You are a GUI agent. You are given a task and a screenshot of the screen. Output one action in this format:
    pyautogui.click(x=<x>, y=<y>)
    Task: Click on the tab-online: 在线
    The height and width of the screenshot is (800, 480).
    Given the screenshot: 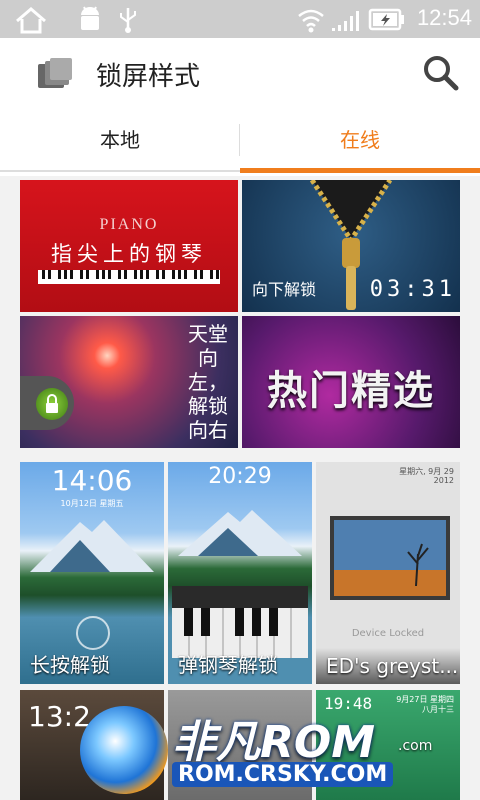 What is the action you would take?
    pyautogui.click(x=360, y=140)
    